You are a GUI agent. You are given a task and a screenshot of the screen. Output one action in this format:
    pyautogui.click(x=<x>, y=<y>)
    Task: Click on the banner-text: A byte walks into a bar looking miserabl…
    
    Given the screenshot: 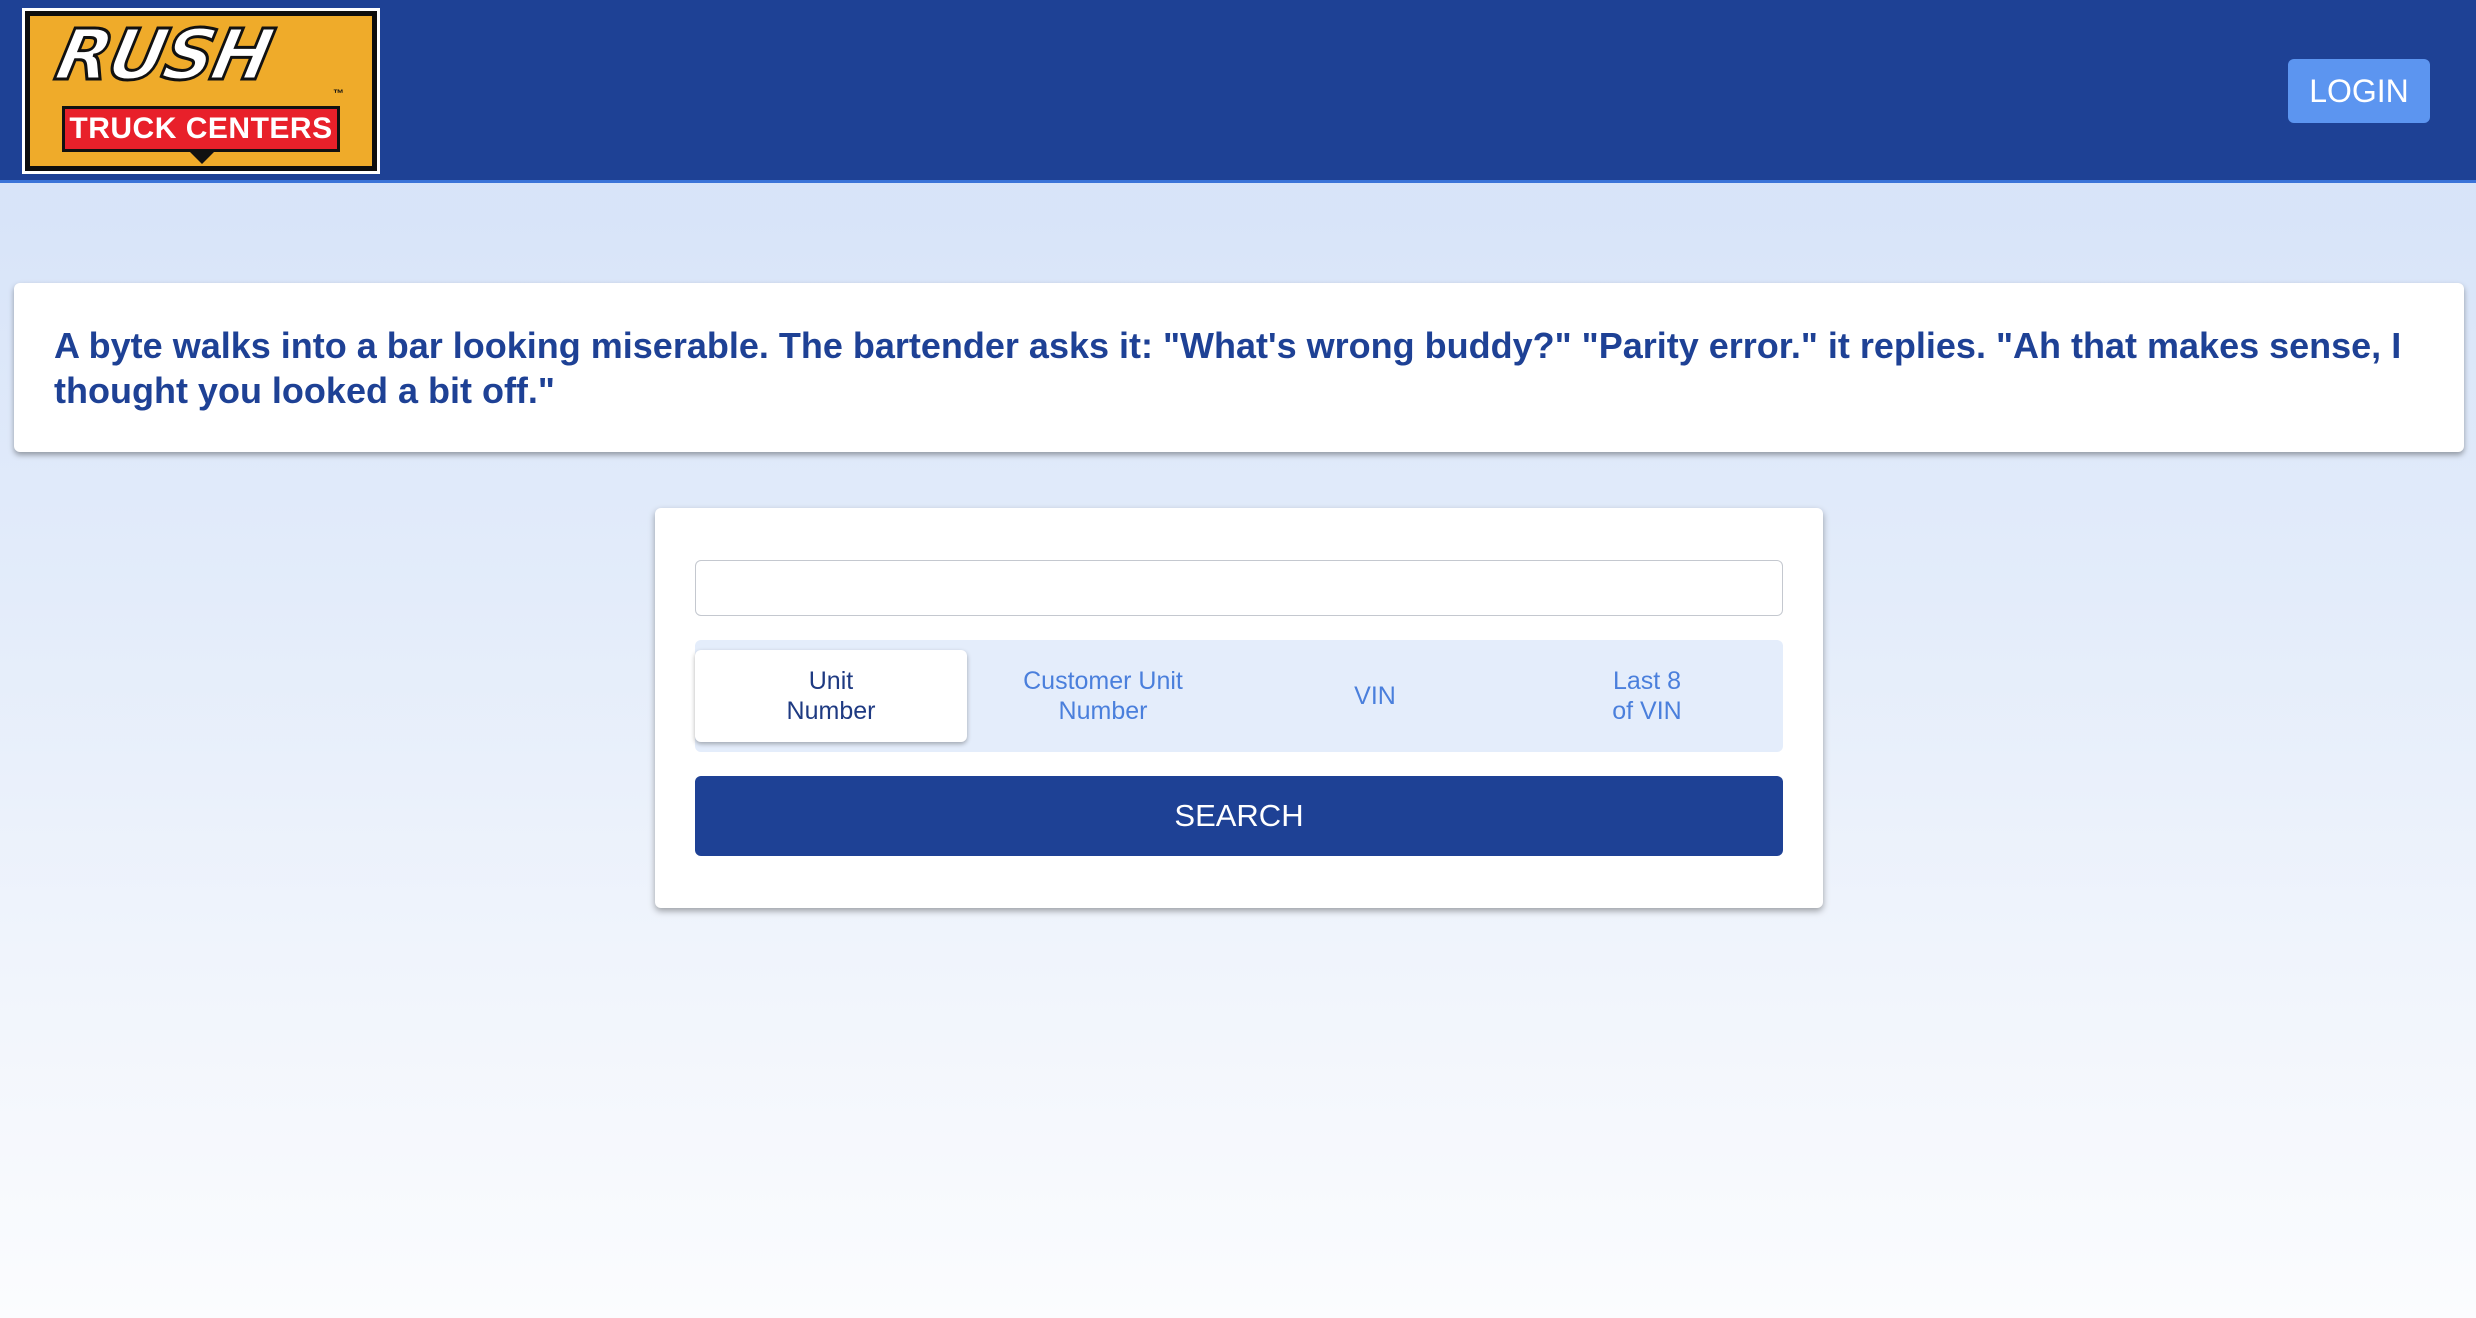 What is the action you would take?
    pyautogui.click(x=1228, y=368)
    